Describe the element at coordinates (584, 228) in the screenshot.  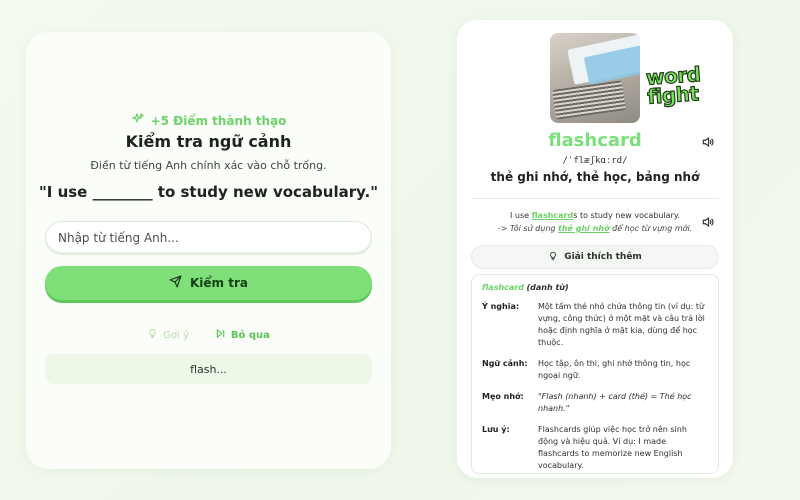
I see `example-vi-highlight: thẻ ghi nhớ` at that location.